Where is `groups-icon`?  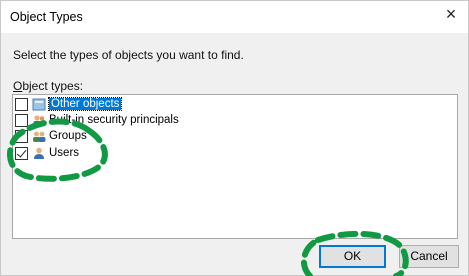 groups-icon is located at coordinates (39, 136).